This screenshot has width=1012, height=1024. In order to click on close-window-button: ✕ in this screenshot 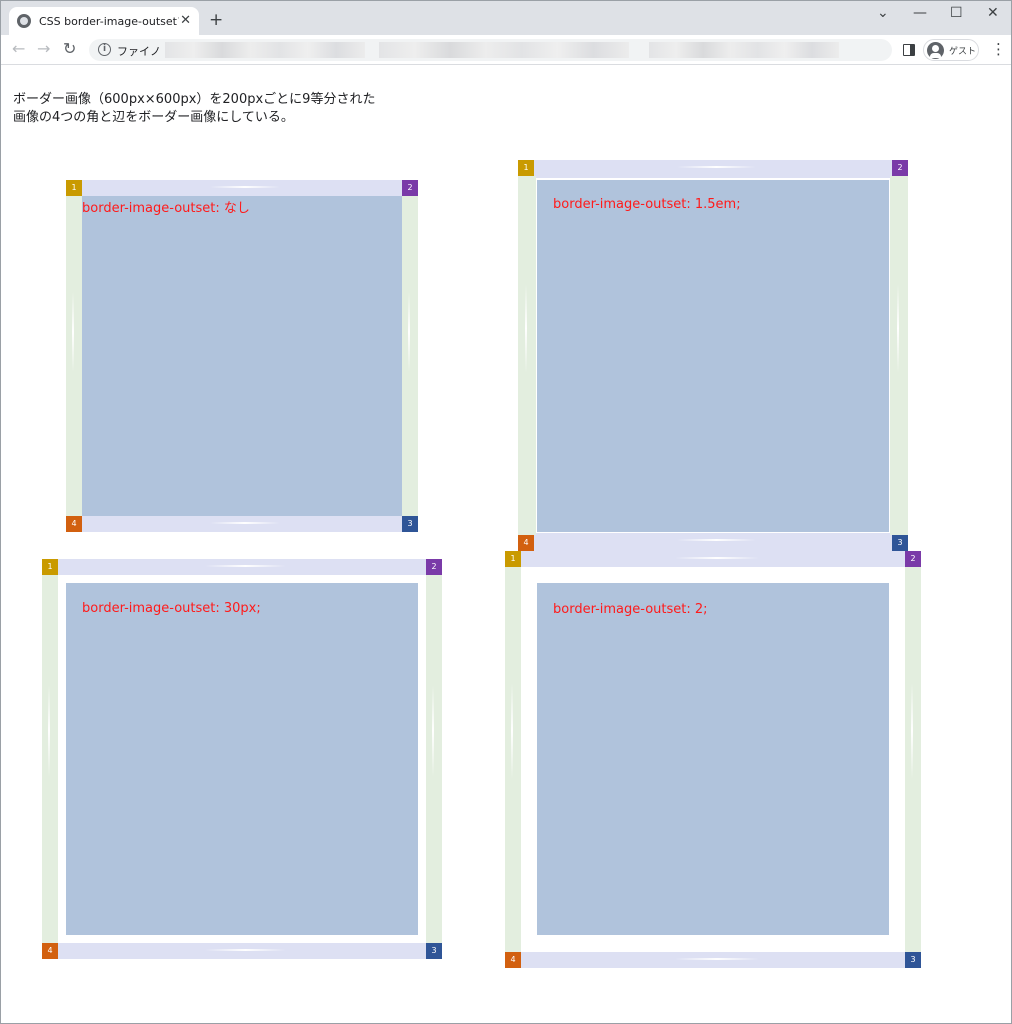, I will do `click(993, 13)`.